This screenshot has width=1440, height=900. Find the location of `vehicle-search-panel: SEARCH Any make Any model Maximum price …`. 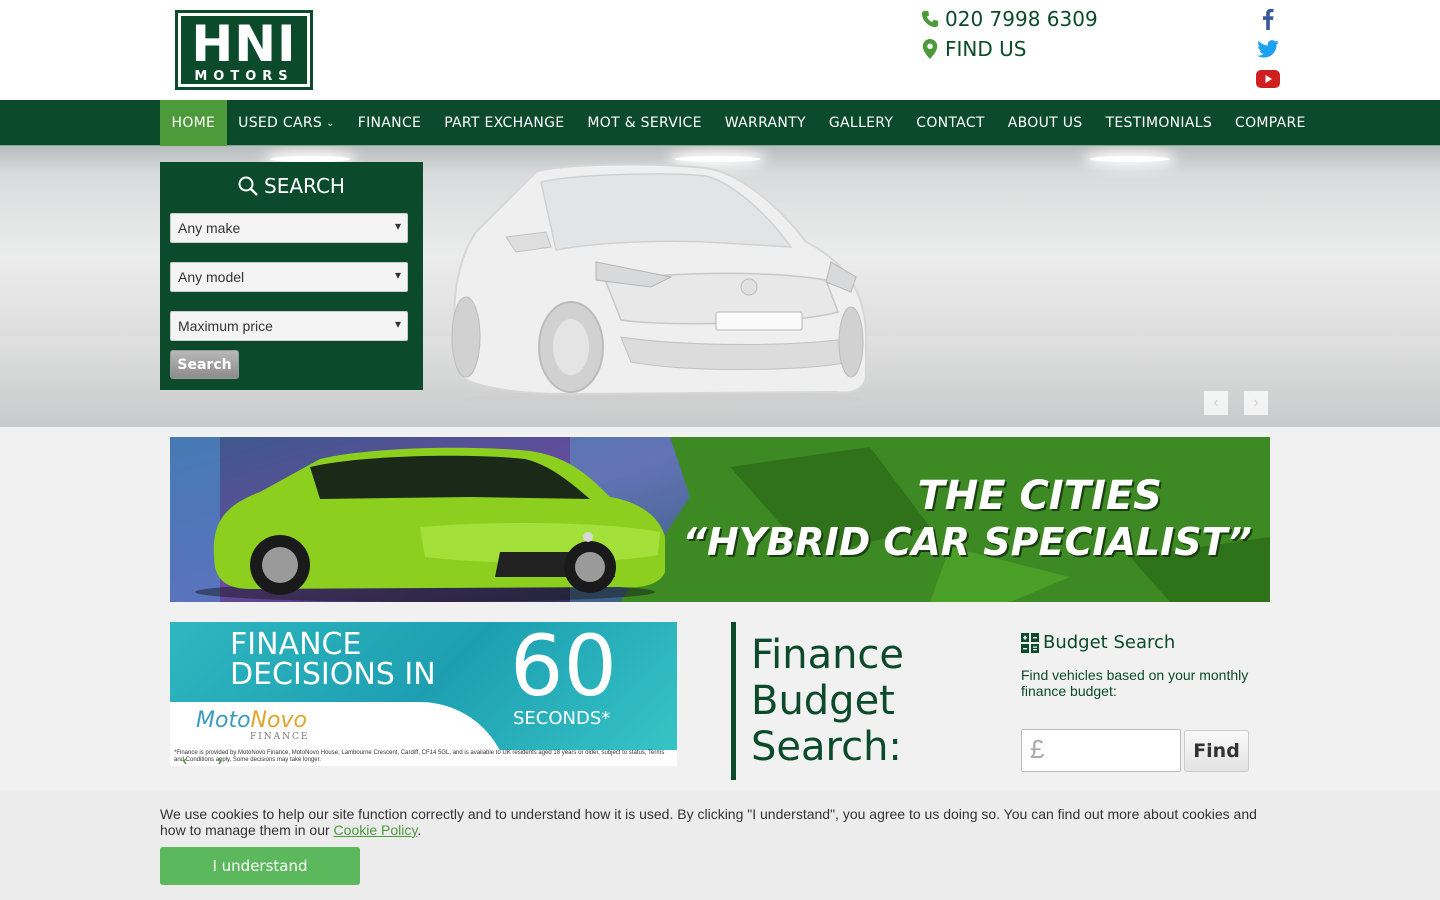

vehicle-search-panel: SEARCH Any make Any model Maximum price … is located at coordinates (291, 276).